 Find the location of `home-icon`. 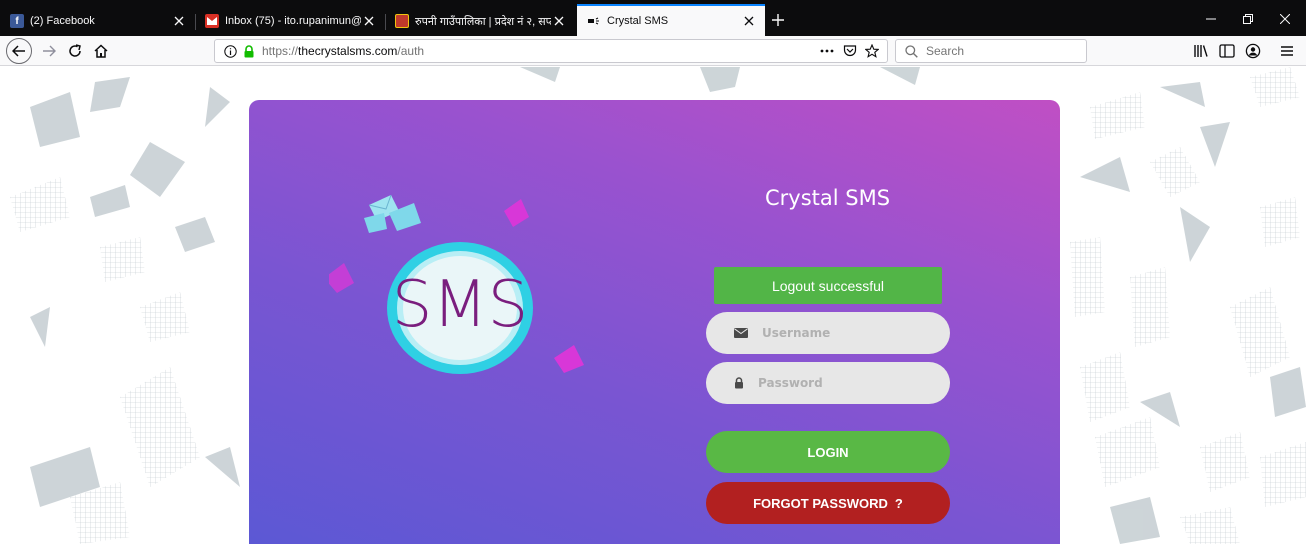

home-icon is located at coordinates (101, 51).